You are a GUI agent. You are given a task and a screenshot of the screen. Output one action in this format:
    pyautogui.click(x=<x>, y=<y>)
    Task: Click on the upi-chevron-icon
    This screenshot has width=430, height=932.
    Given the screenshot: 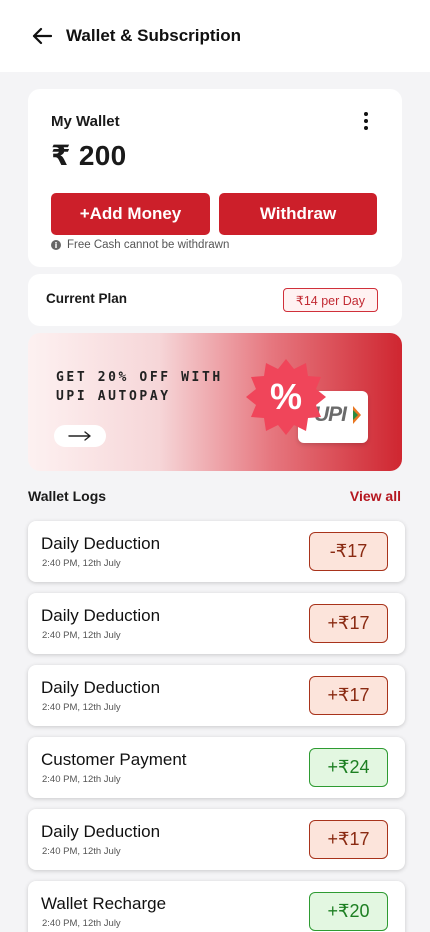 What is the action you would take?
    pyautogui.click(x=357, y=415)
    